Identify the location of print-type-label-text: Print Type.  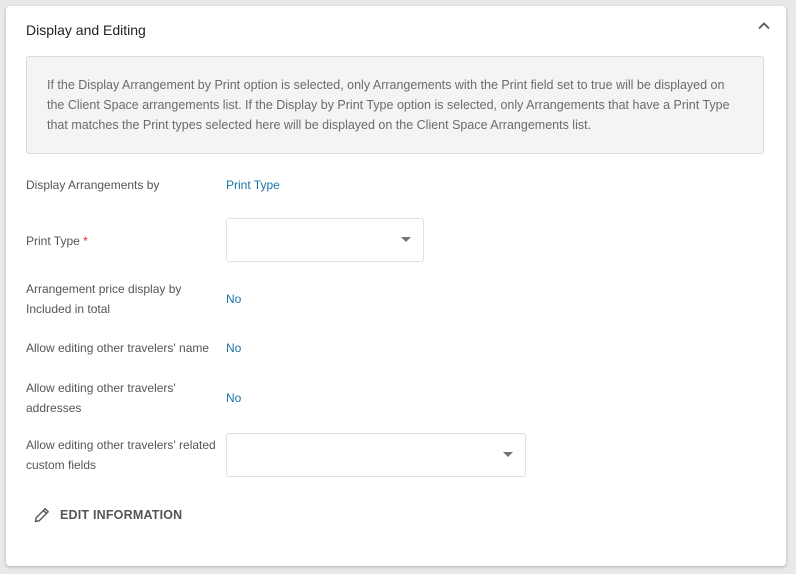
(53, 241).